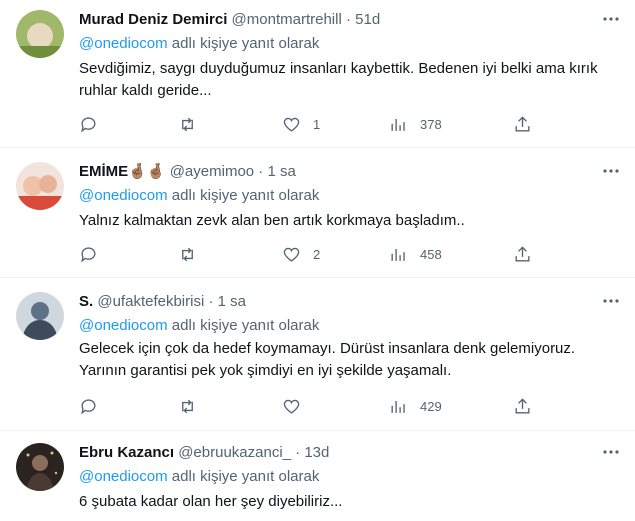 The height and width of the screenshot is (521, 635). Describe the element at coordinates (317, 124) in the screenshot. I see `like-count: 1` at that location.